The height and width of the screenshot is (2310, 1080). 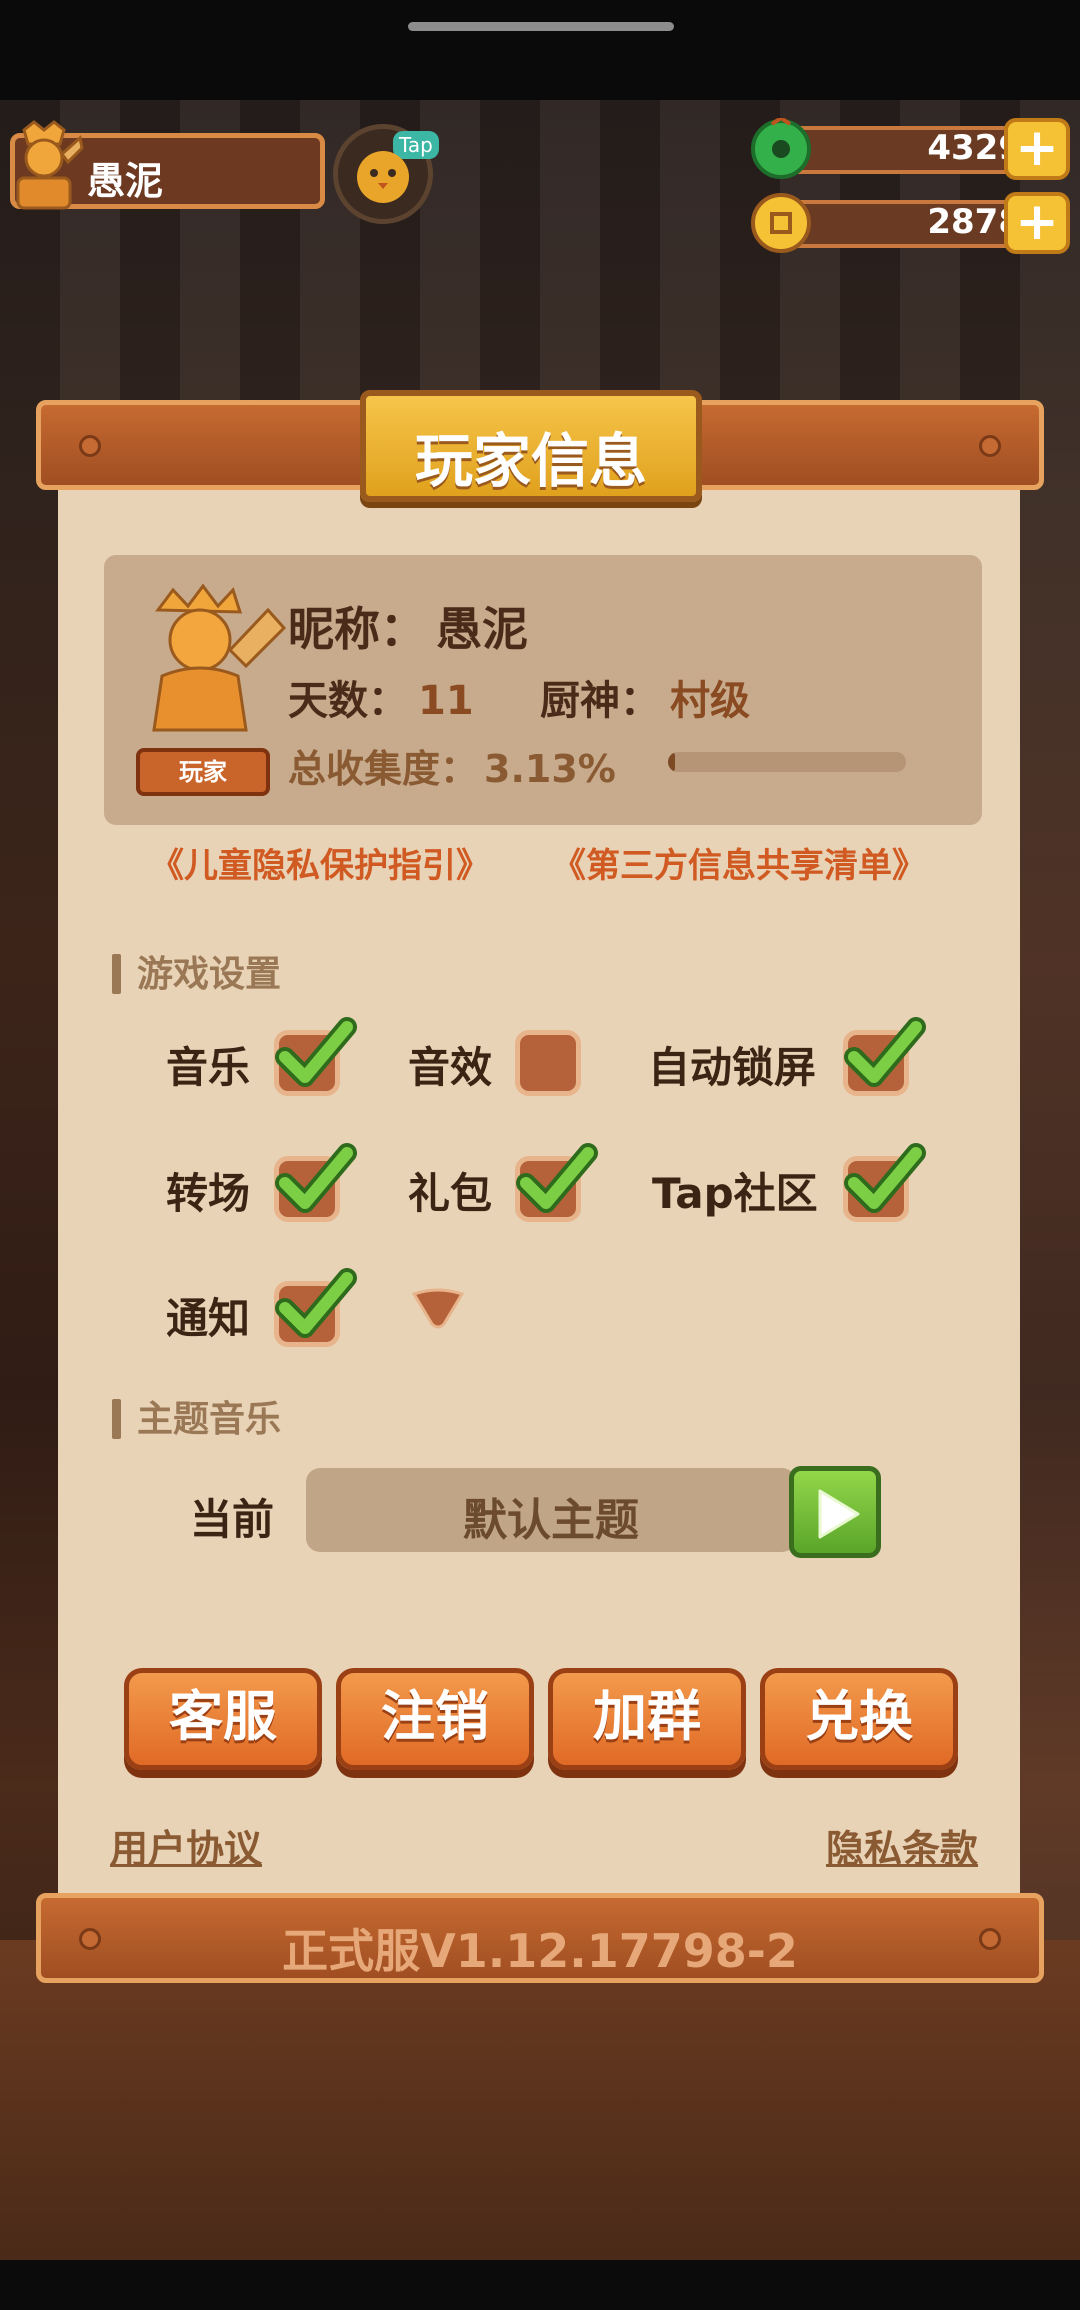 What do you see at coordinates (739, 862) in the screenshot?
I see `third-party-sharing-link: 《第三方信息共享清单》` at bounding box center [739, 862].